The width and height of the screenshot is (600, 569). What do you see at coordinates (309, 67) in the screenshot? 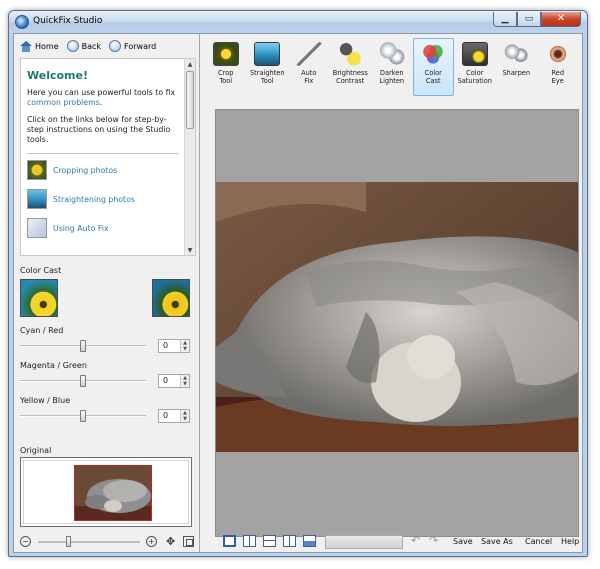
I see `auto-fix-button: Auto Fix` at bounding box center [309, 67].